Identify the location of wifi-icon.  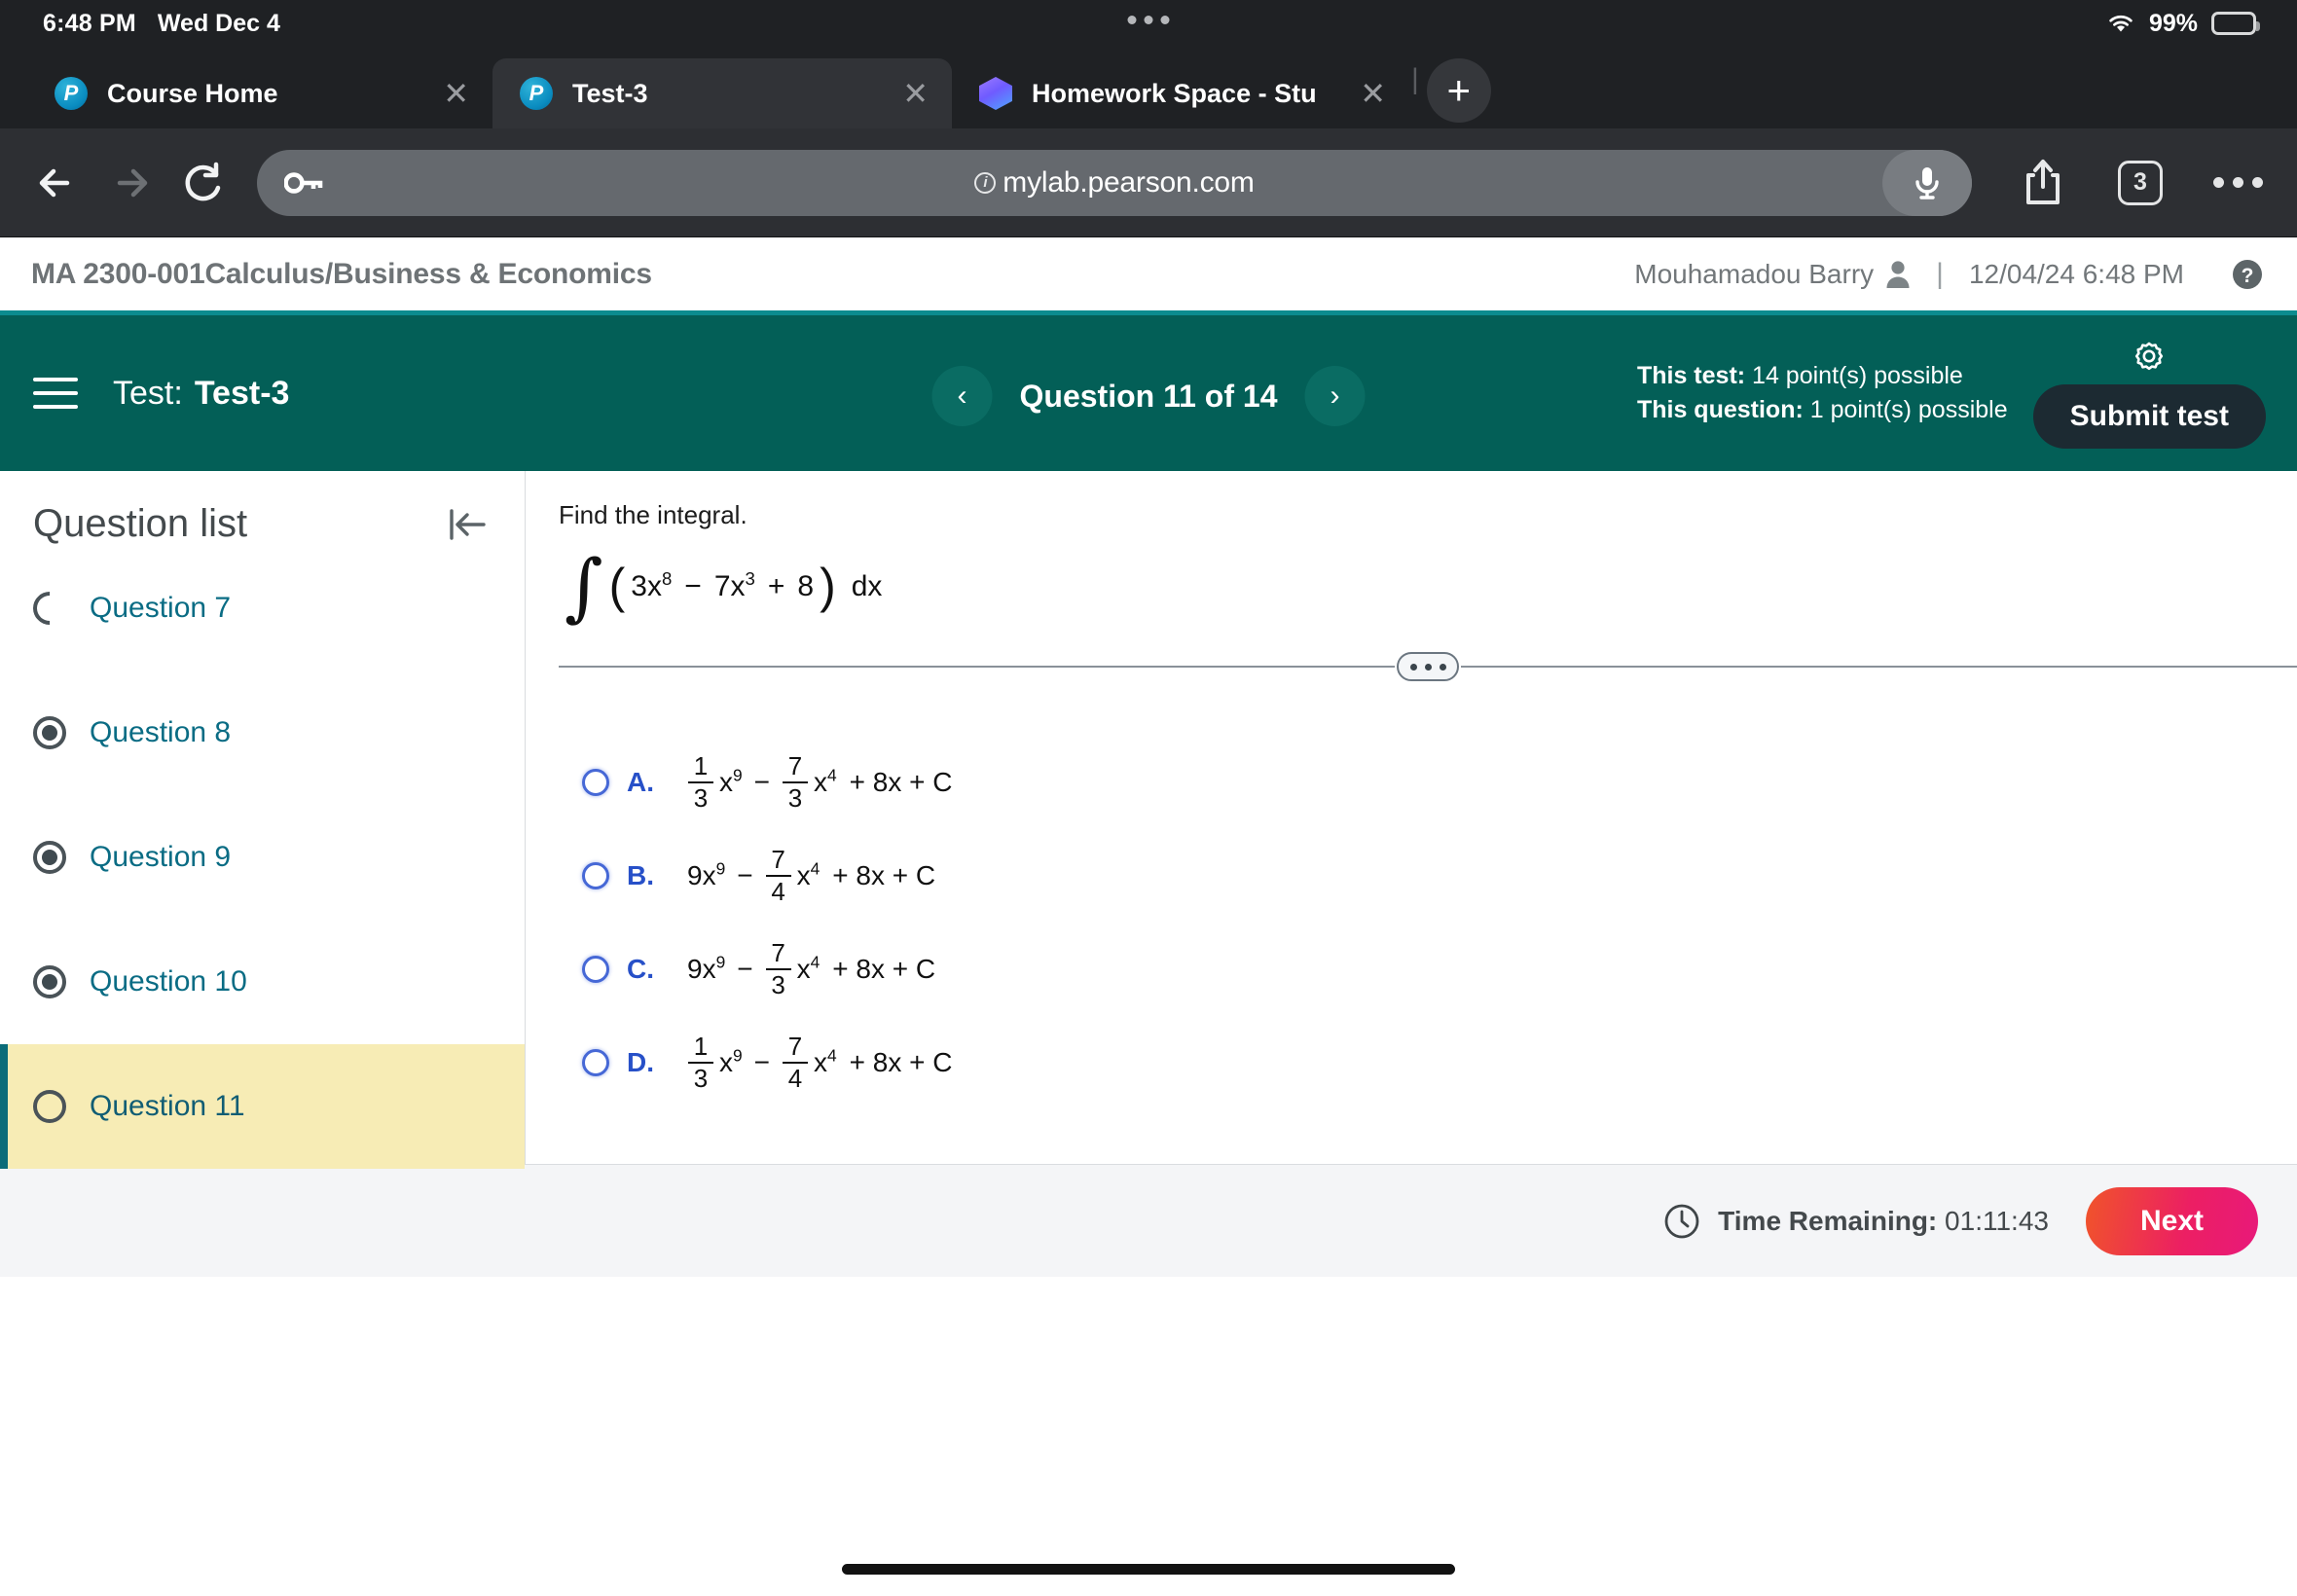
(2120, 23).